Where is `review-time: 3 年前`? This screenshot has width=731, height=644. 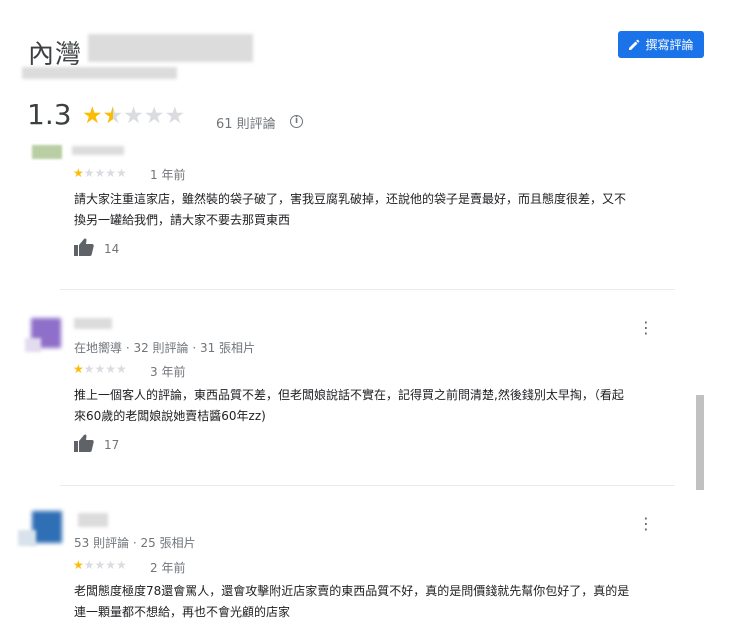
review-time: 3 年前 is located at coordinates (168, 372).